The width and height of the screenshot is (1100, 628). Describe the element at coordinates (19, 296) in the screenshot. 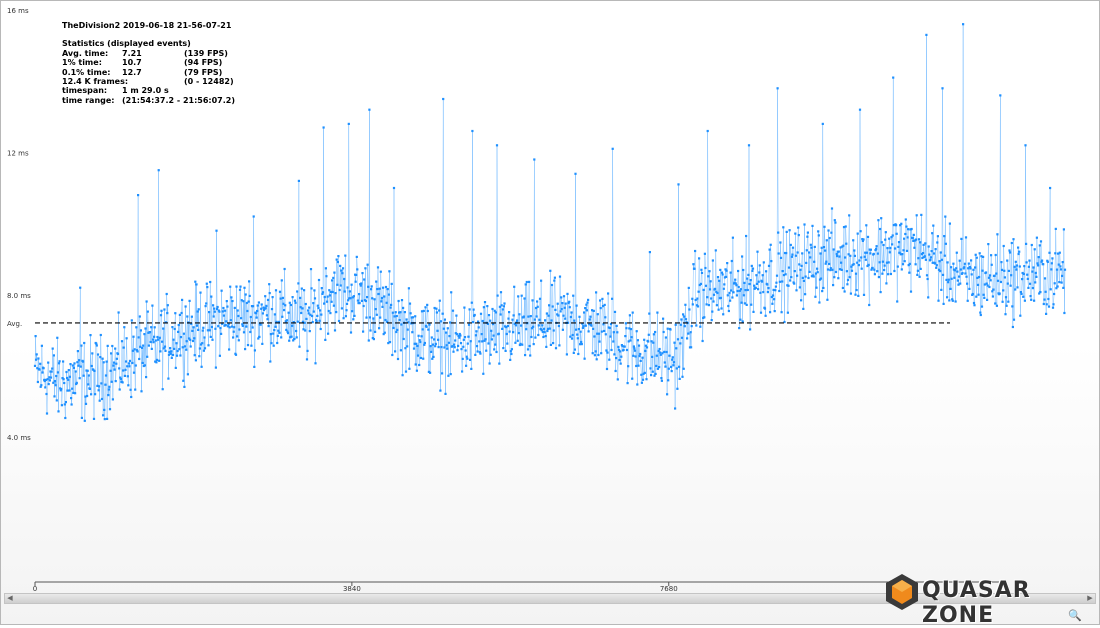

I see `y-tick-label: 8.0 ms` at that location.